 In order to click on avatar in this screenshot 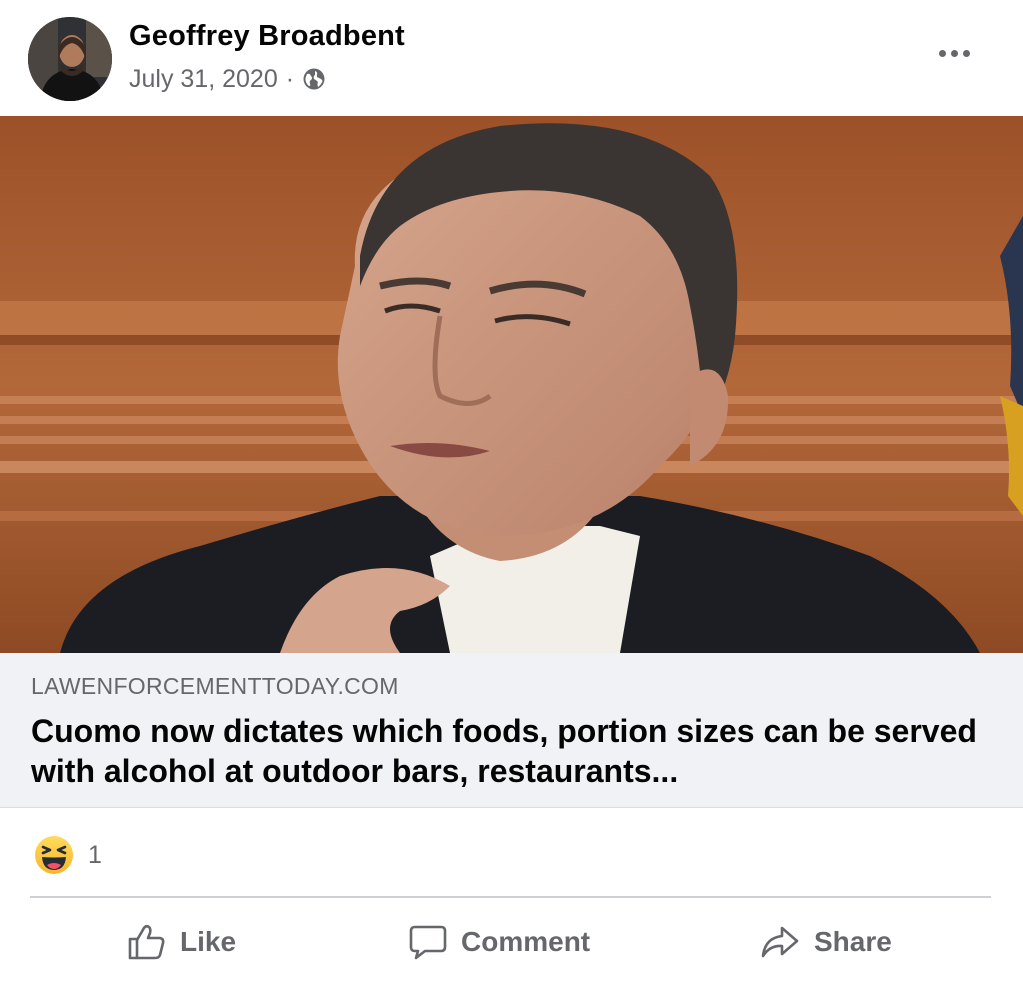, I will do `click(70, 59)`.